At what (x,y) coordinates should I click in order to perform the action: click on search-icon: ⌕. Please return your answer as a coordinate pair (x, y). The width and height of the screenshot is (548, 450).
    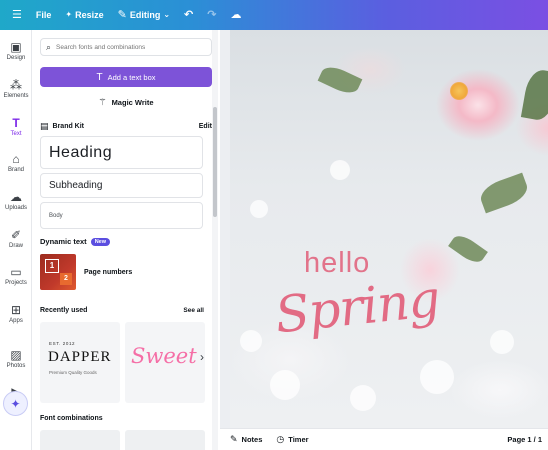
    Looking at the image, I should click on (49, 46).